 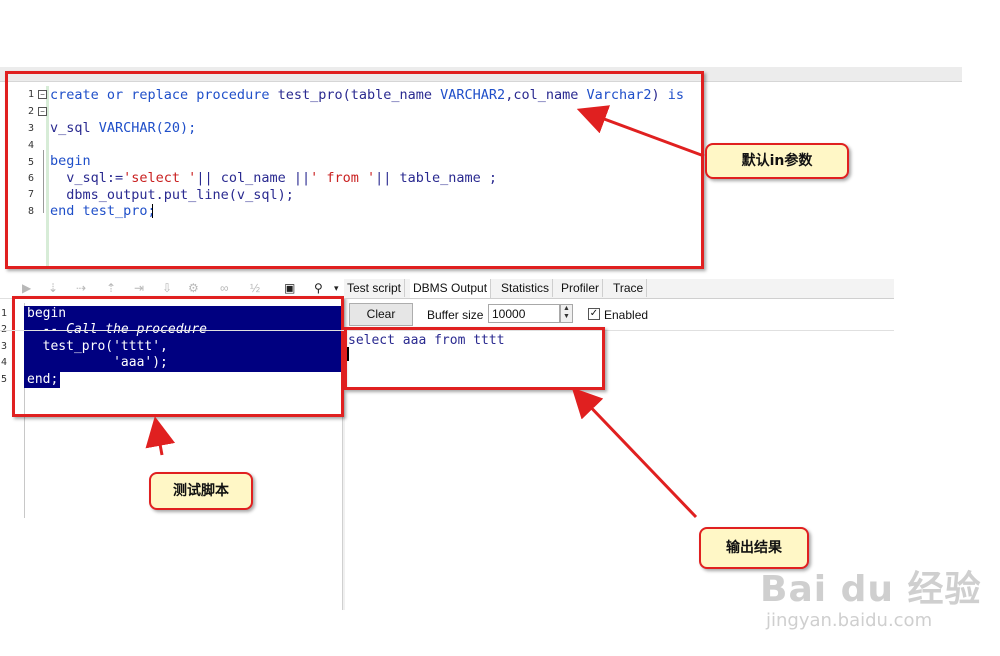 I want to click on baidu-jingyan-logo: Bai du 经验, so click(x=871, y=589).